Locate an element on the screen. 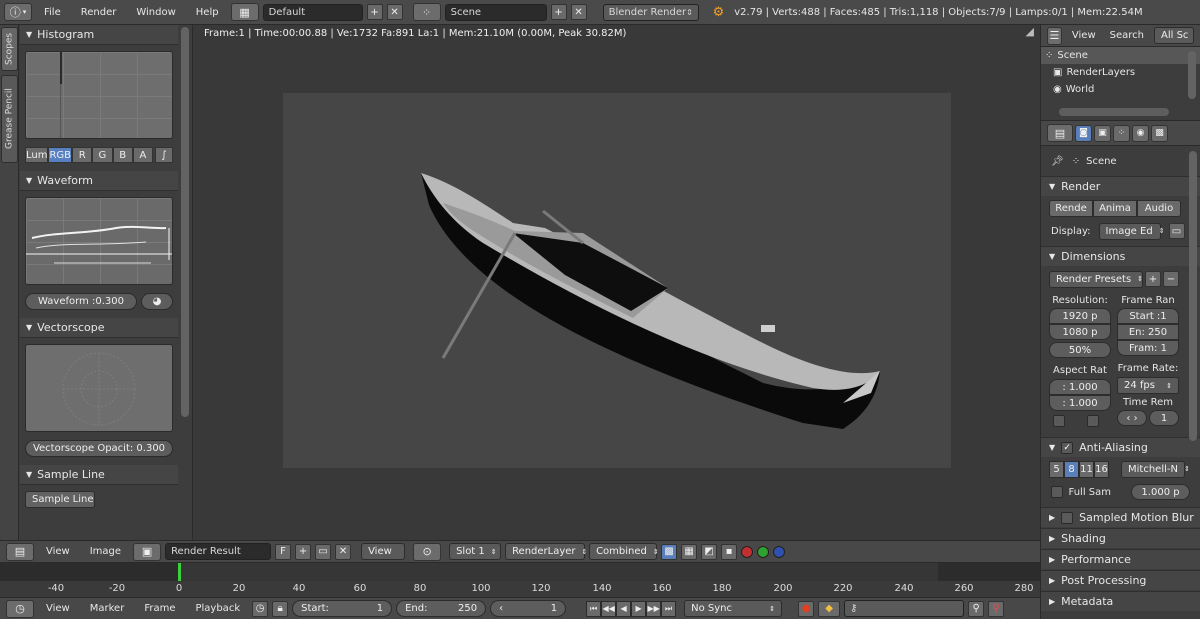  alpha-icon: ▦ is located at coordinates (689, 551).